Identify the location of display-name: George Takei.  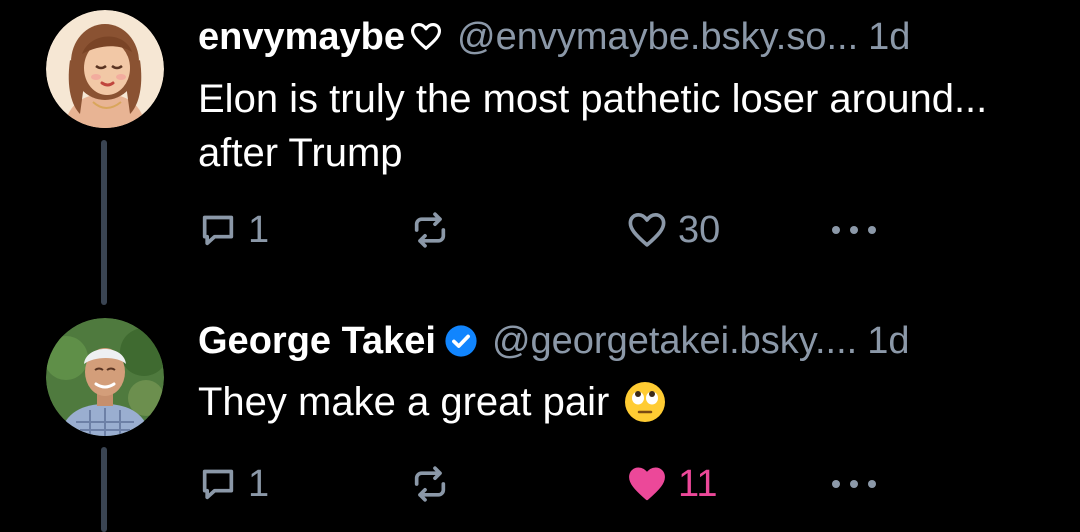
(317, 341).